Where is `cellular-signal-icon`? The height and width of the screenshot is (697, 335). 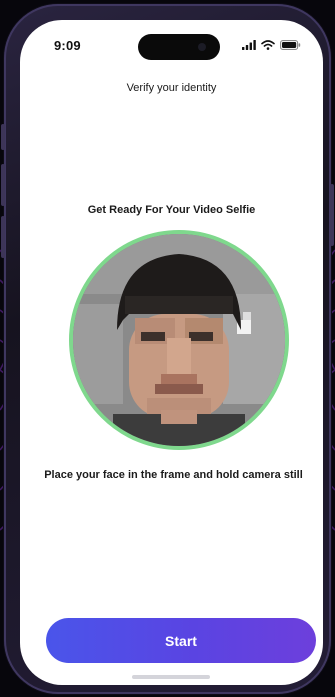
cellular-signal-icon is located at coordinates (249, 45).